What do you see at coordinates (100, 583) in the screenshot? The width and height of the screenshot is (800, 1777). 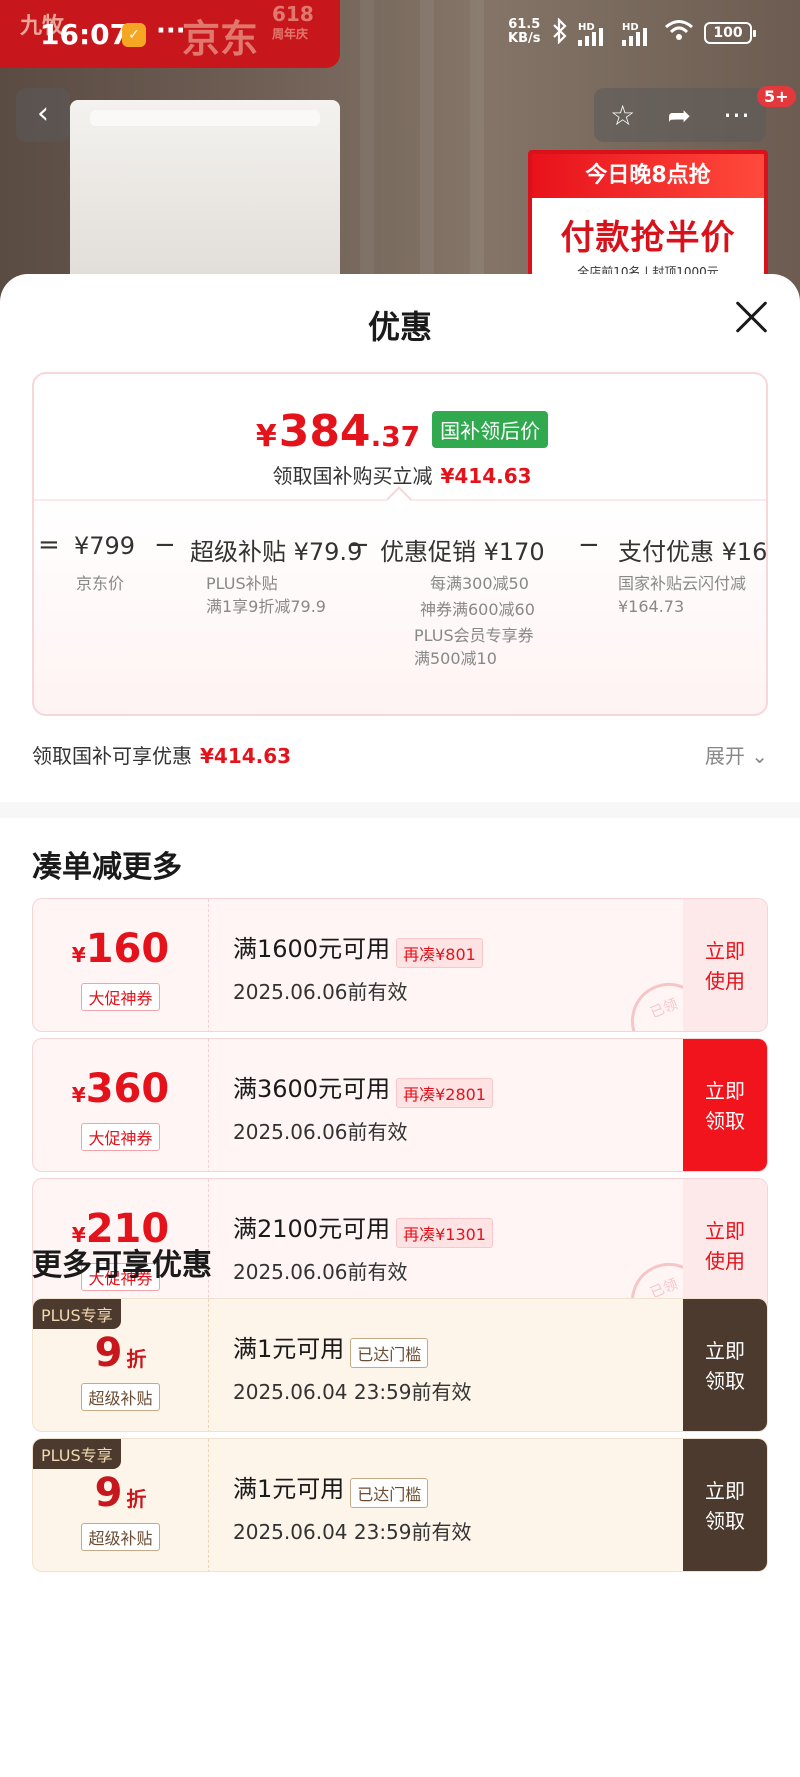 I see `breakdown-desc: 京东价` at bounding box center [100, 583].